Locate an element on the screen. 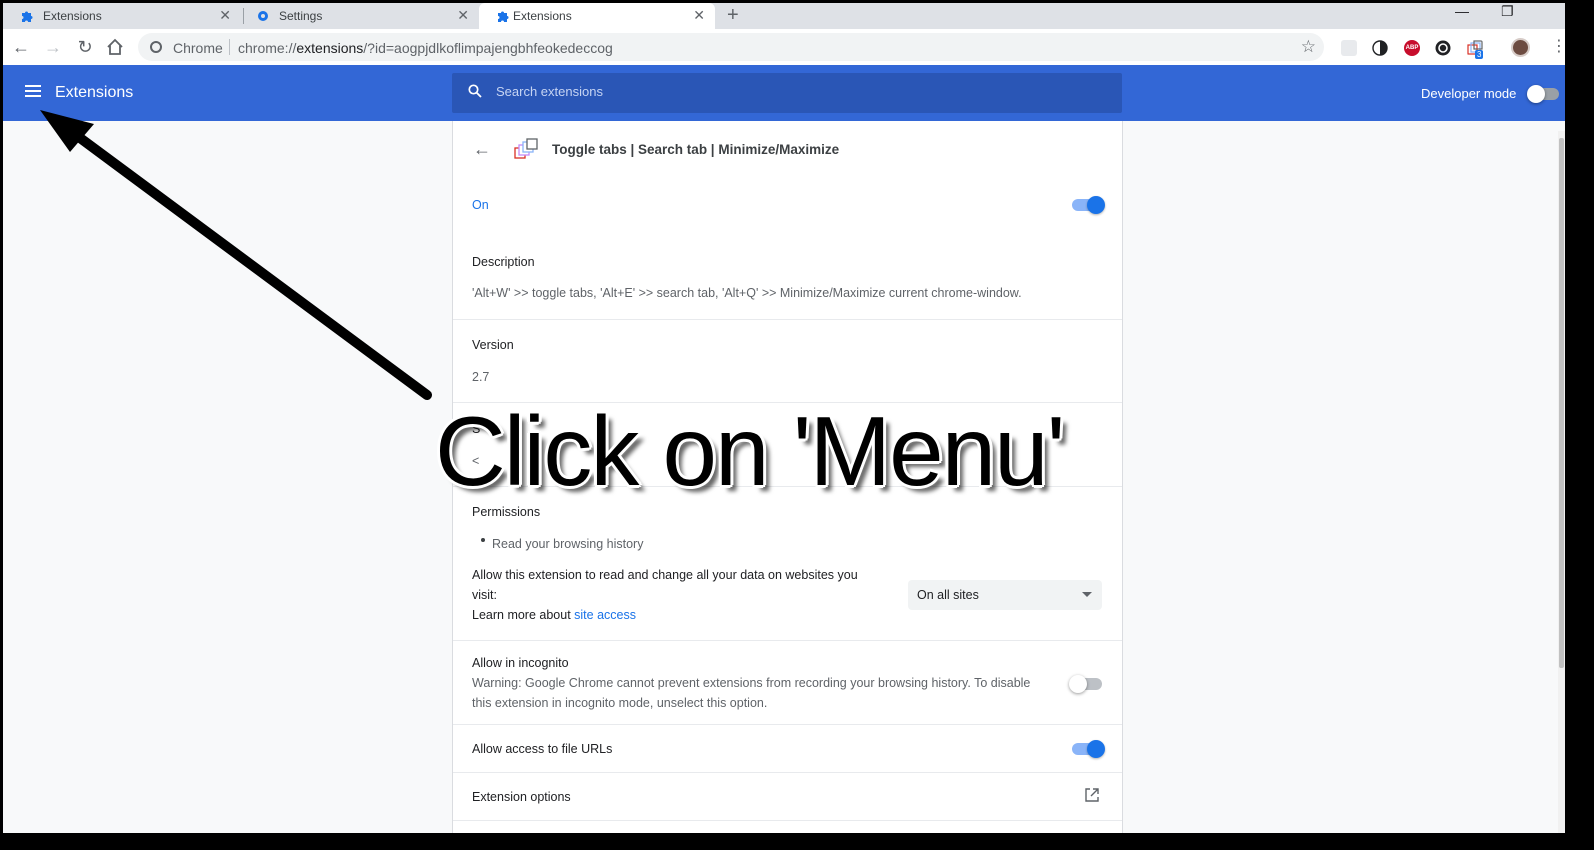  url-path: /?id=aogpjdlkoflimpajengbhfeokedeccog is located at coordinates (488, 48).